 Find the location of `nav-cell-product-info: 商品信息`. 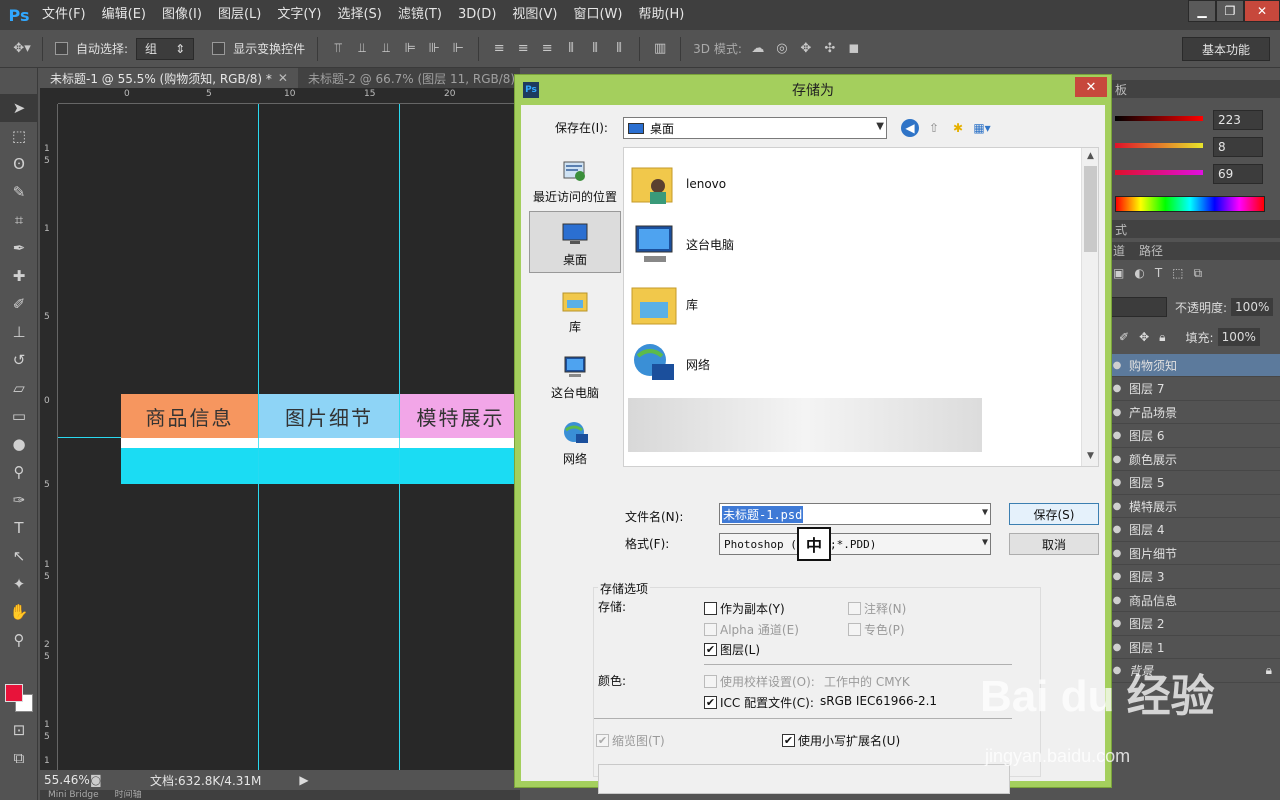

nav-cell-product-info: 商品信息 is located at coordinates (189, 416).